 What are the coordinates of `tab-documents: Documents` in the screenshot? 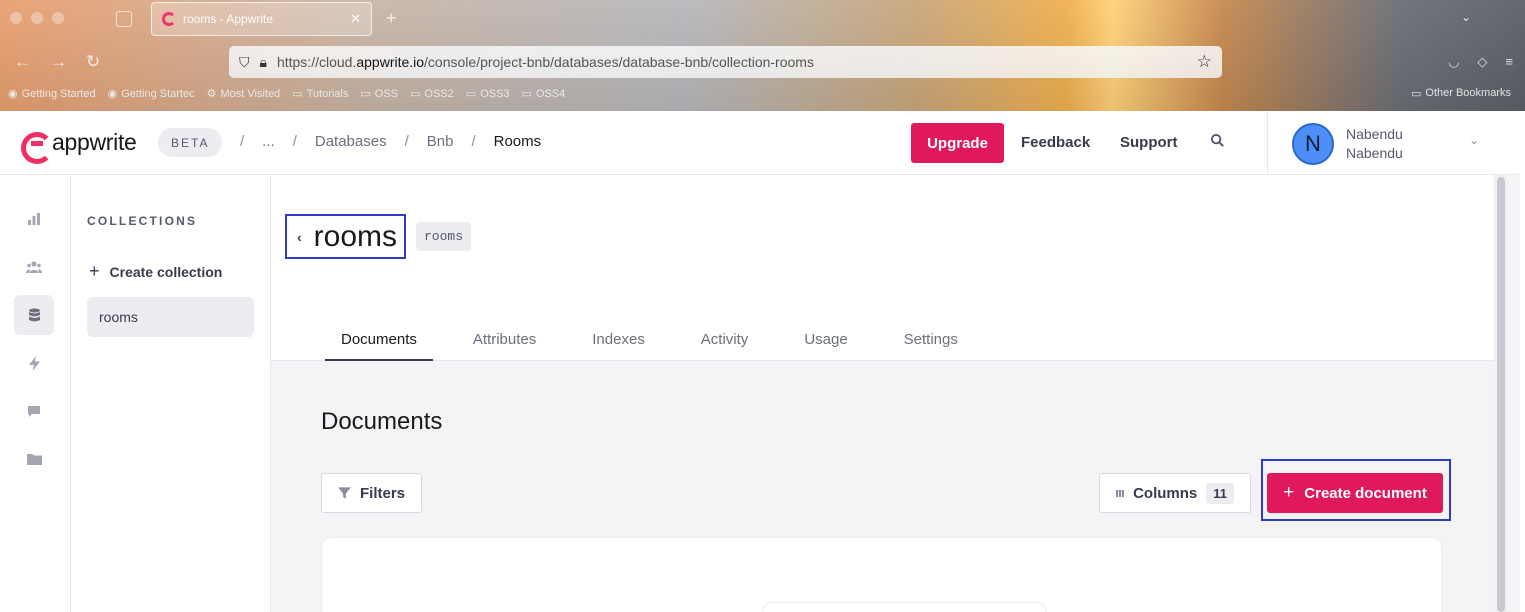 It's located at (379, 344).